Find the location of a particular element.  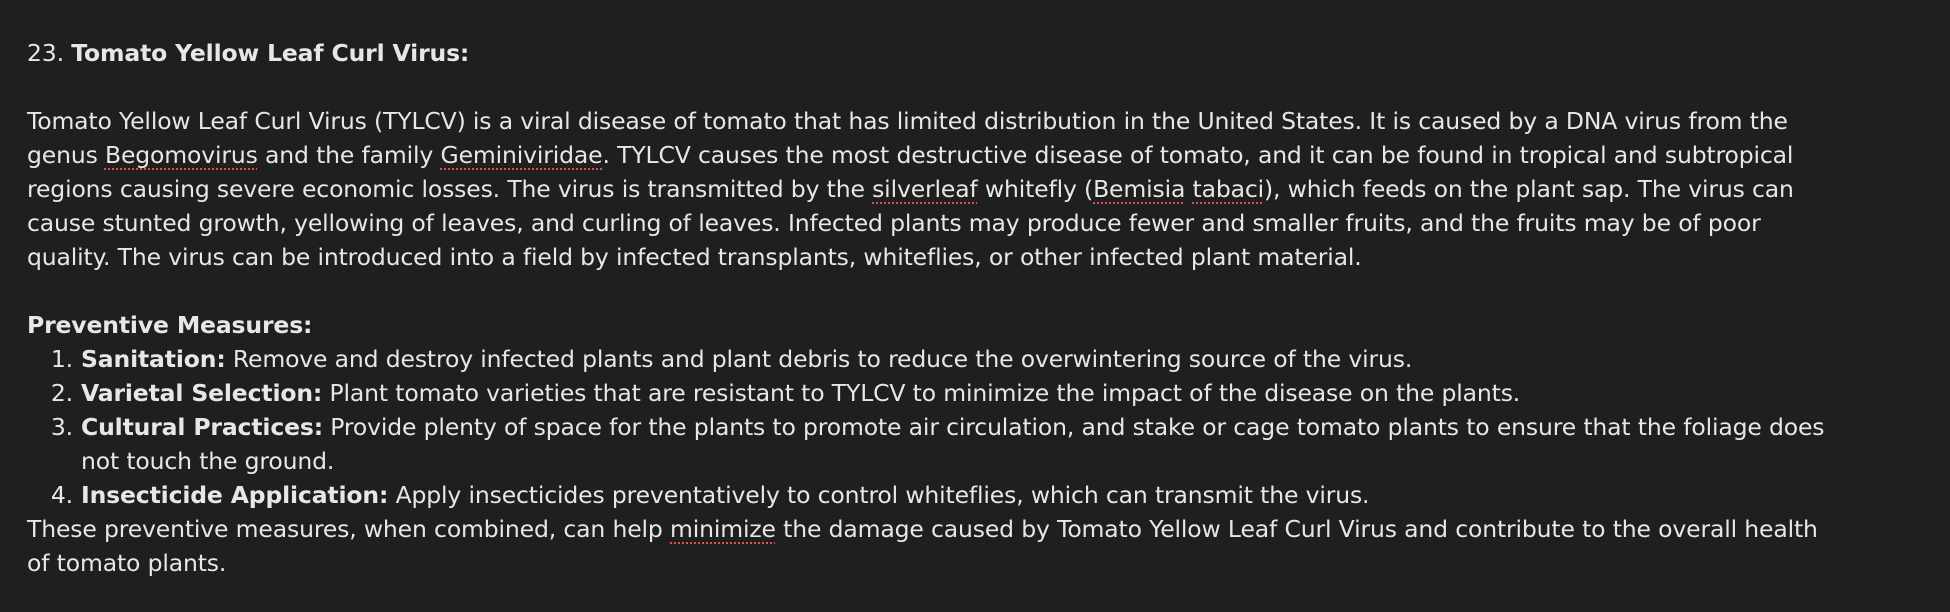

paragraph-line: of tomato plants. is located at coordinates (977, 563).